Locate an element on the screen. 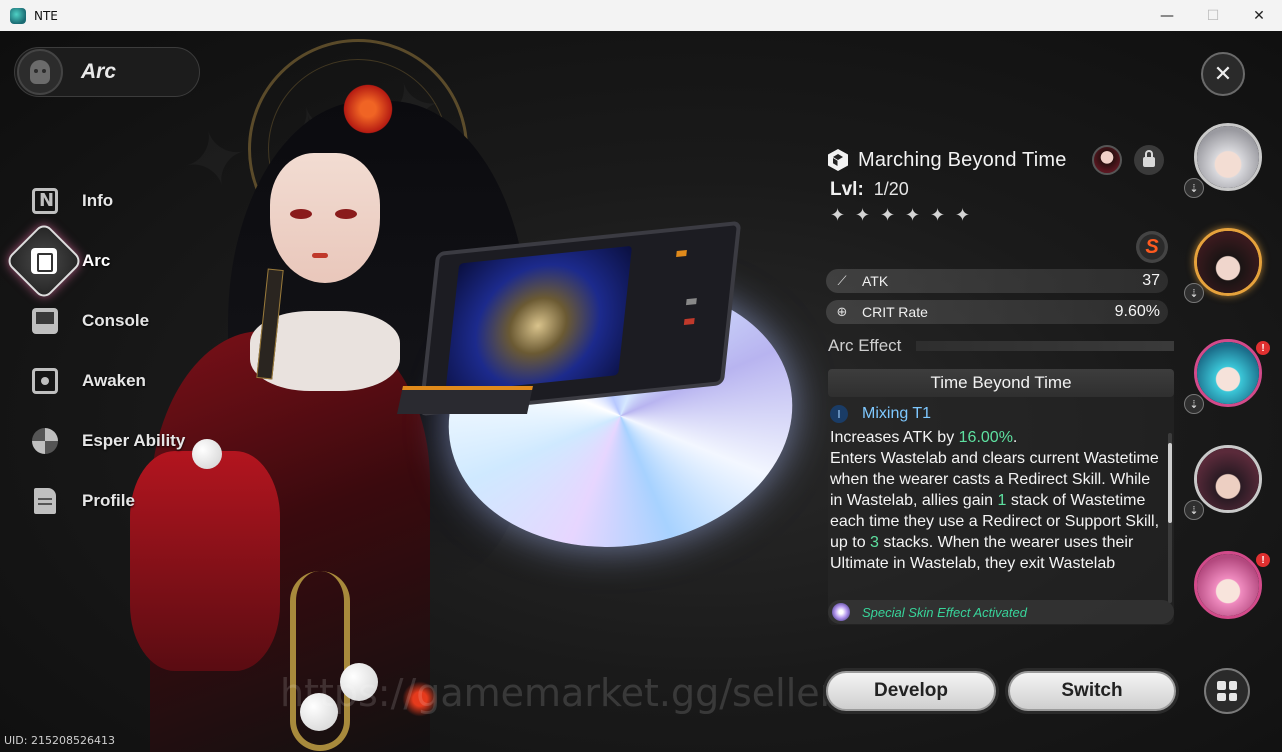 This screenshot has width=1282, height=752. level-label: Lvl: is located at coordinates (847, 189).